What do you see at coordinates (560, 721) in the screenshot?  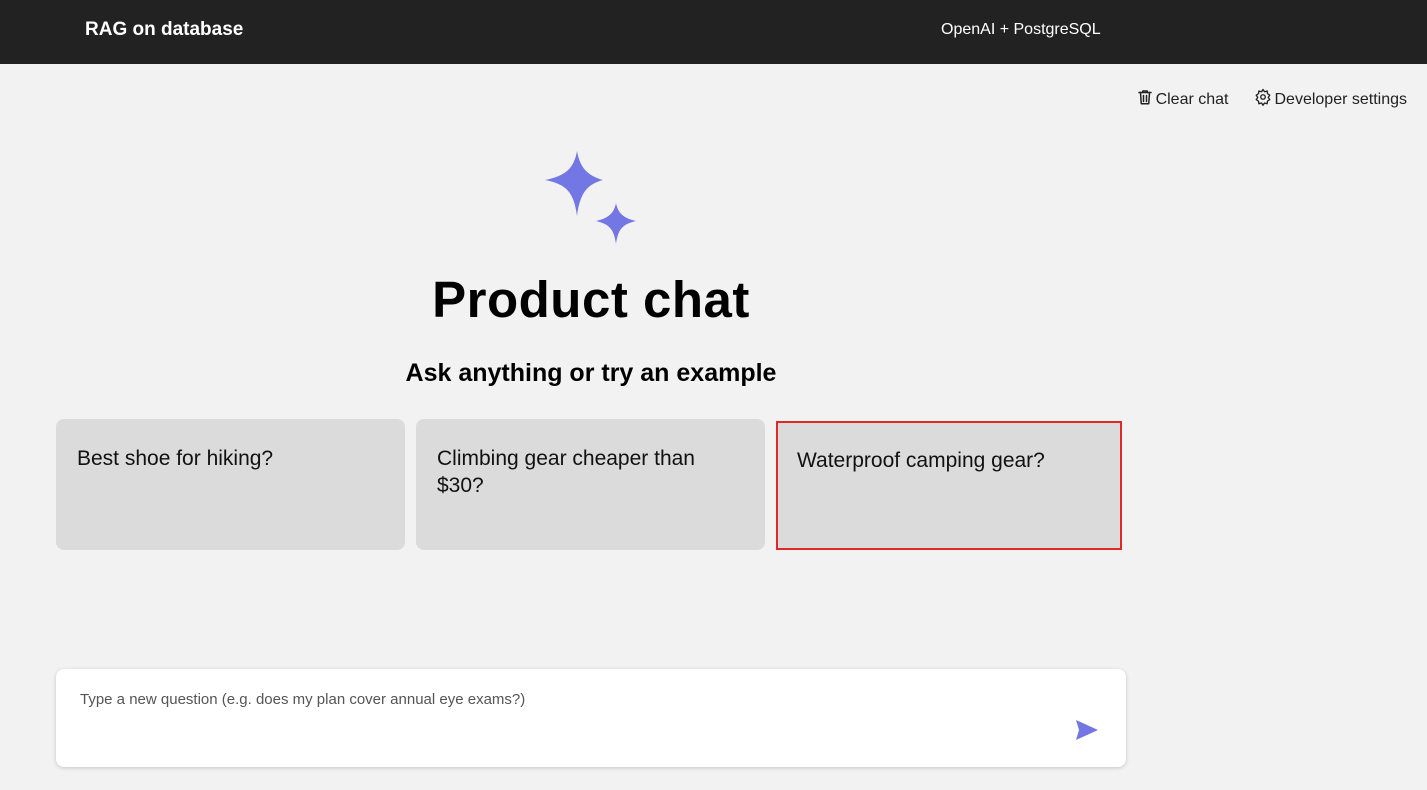 I see `question-input` at bounding box center [560, 721].